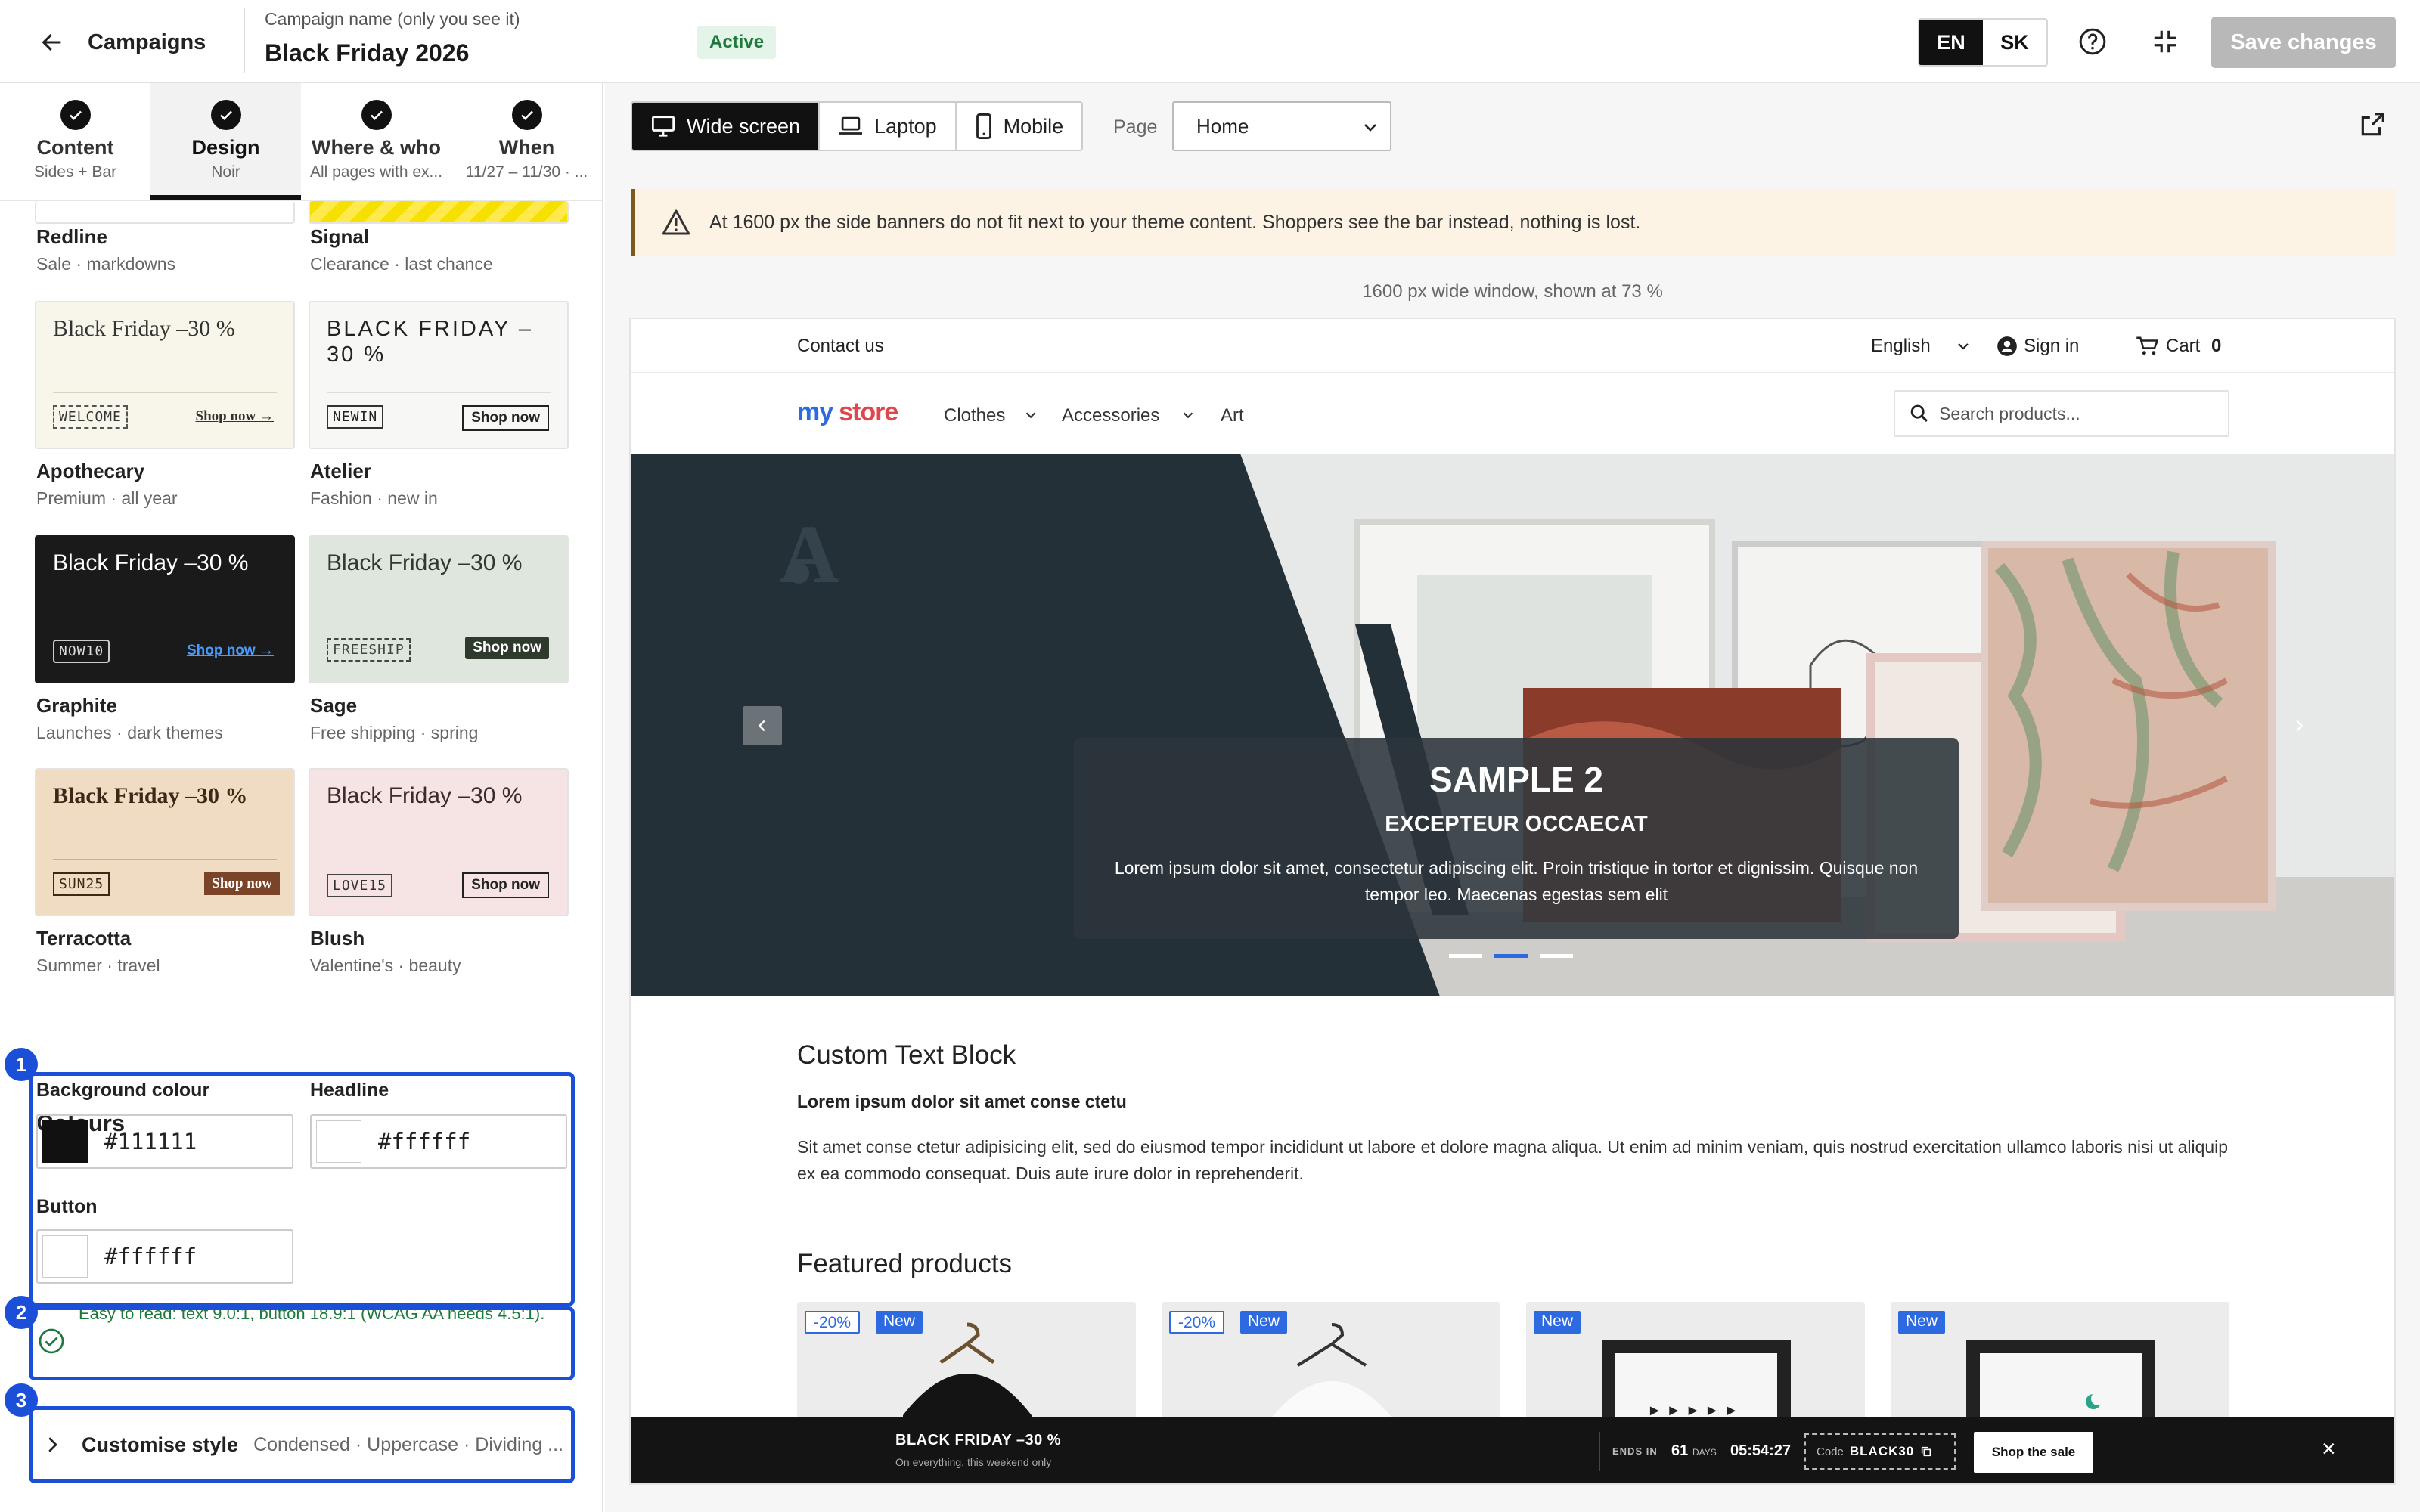 Image resolution: width=2420 pixels, height=1512 pixels. Describe the element at coordinates (868, 412) in the screenshot. I see `logo-part: store` at that location.